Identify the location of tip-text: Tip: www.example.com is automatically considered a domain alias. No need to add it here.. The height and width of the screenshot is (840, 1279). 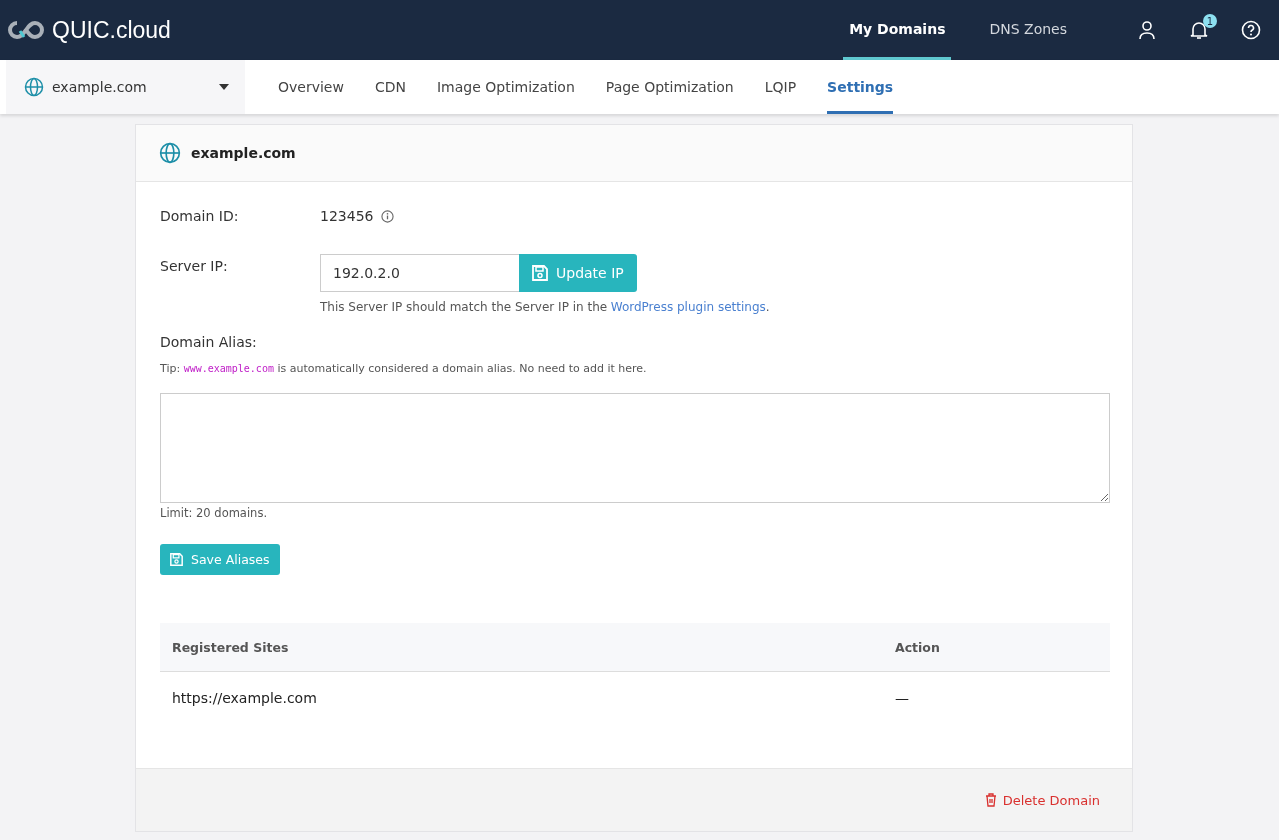
(404, 368).